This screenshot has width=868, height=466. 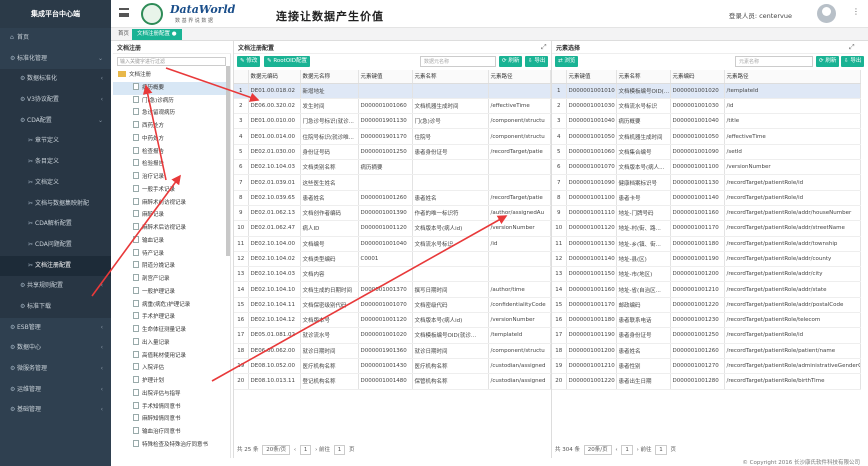 What do you see at coordinates (55, 80) in the screenshot?
I see `sidebar-item: ⚙ 数据标准化 ‹` at bounding box center [55, 80].